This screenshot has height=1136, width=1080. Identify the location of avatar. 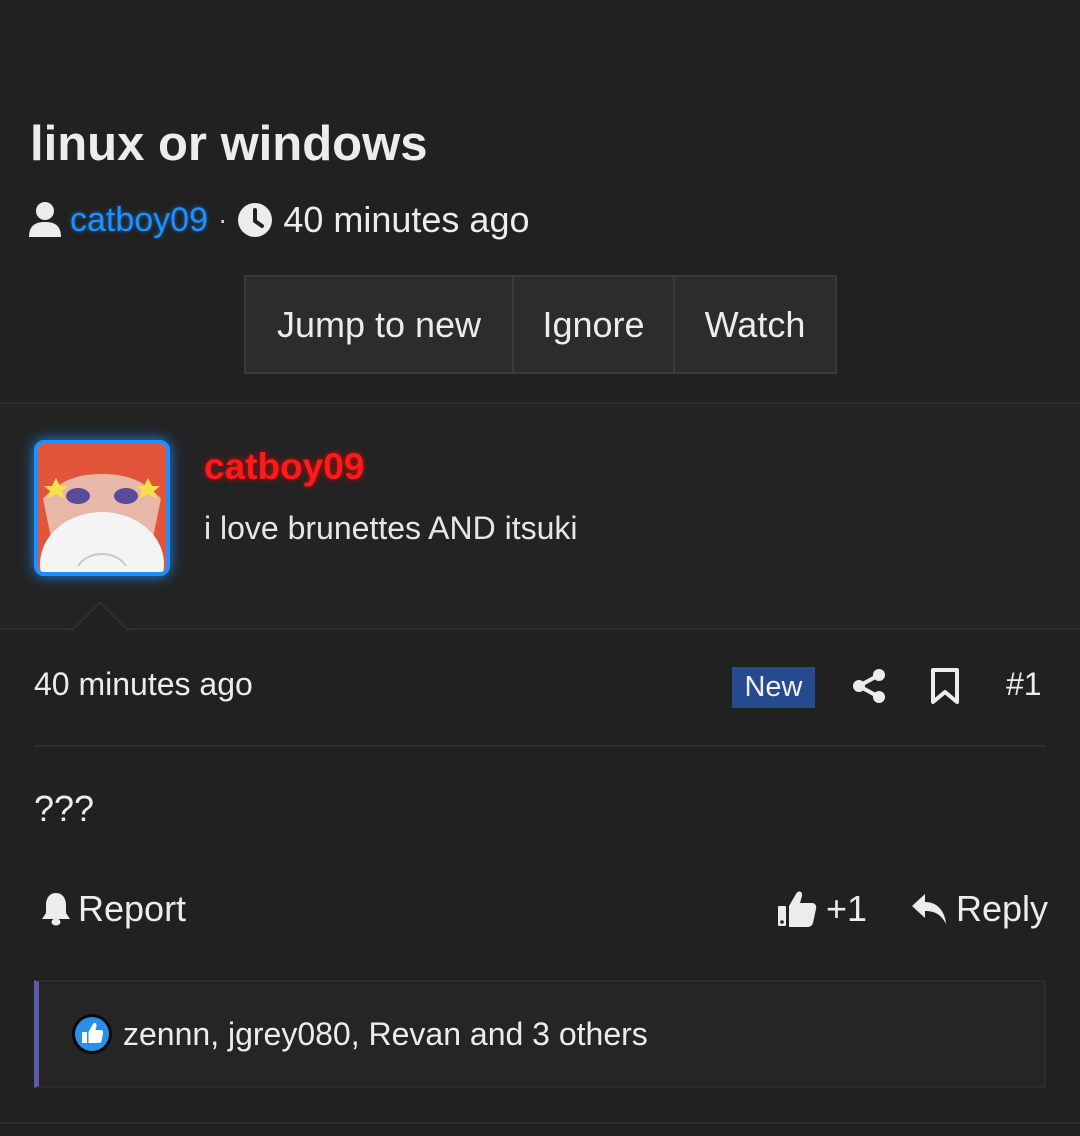
(102, 508).